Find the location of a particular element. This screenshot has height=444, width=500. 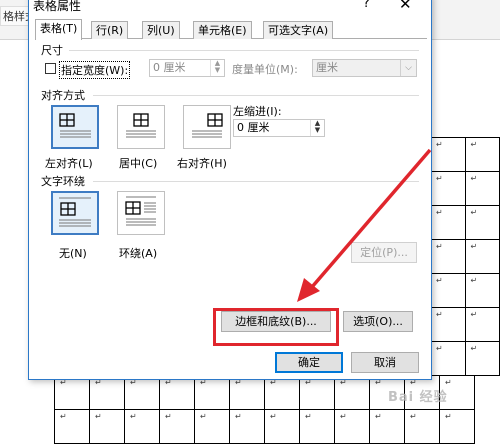

width-value: 0 厘米 is located at coordinates (169, 67).